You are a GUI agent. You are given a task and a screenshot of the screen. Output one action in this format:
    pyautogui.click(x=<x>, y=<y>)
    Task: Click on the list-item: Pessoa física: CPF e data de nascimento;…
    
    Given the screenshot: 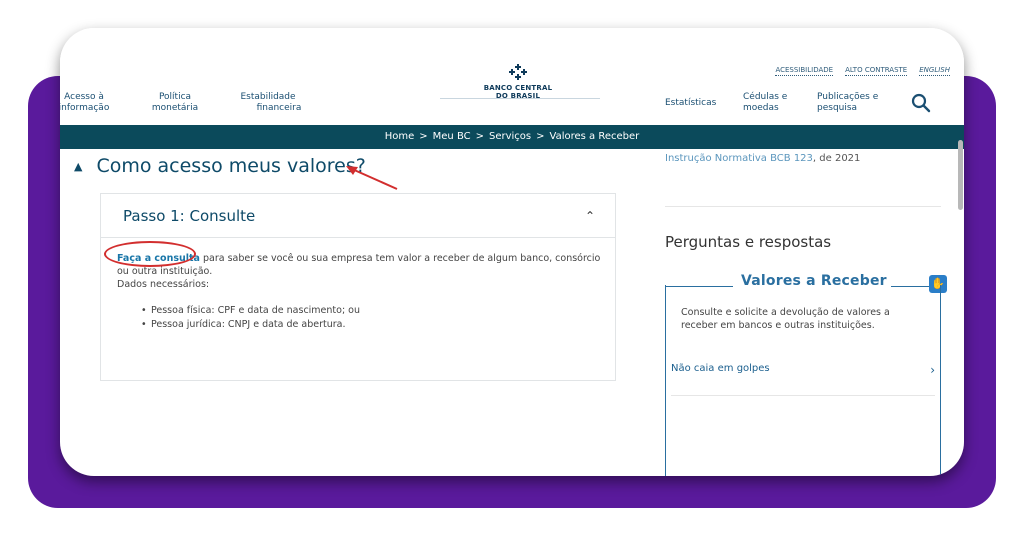 What is the action you would take?
    pyautogui.click(x=378, y=310)
    